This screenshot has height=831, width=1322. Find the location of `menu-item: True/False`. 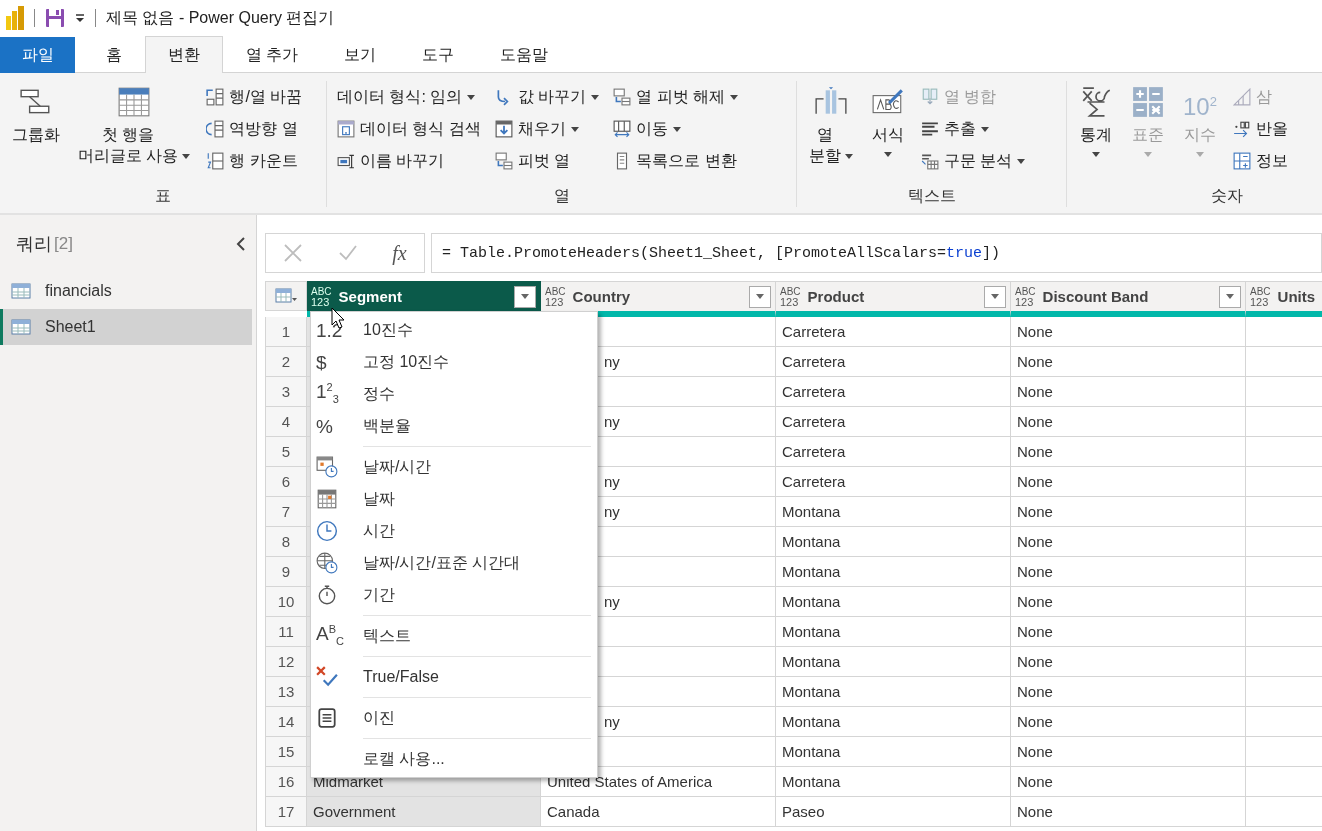

menu-item: True/False is located at coordinates (454, 677).